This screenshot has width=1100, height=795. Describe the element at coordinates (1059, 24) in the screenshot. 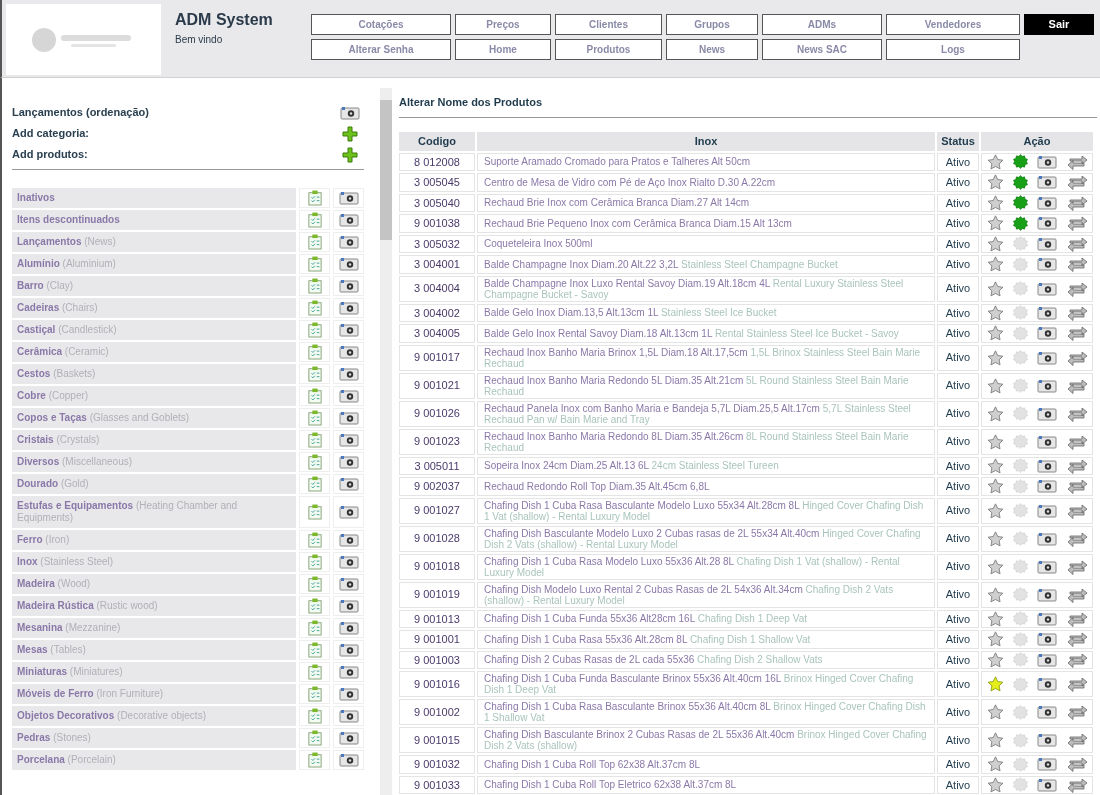

I see `logout-button: Sair` at that location.